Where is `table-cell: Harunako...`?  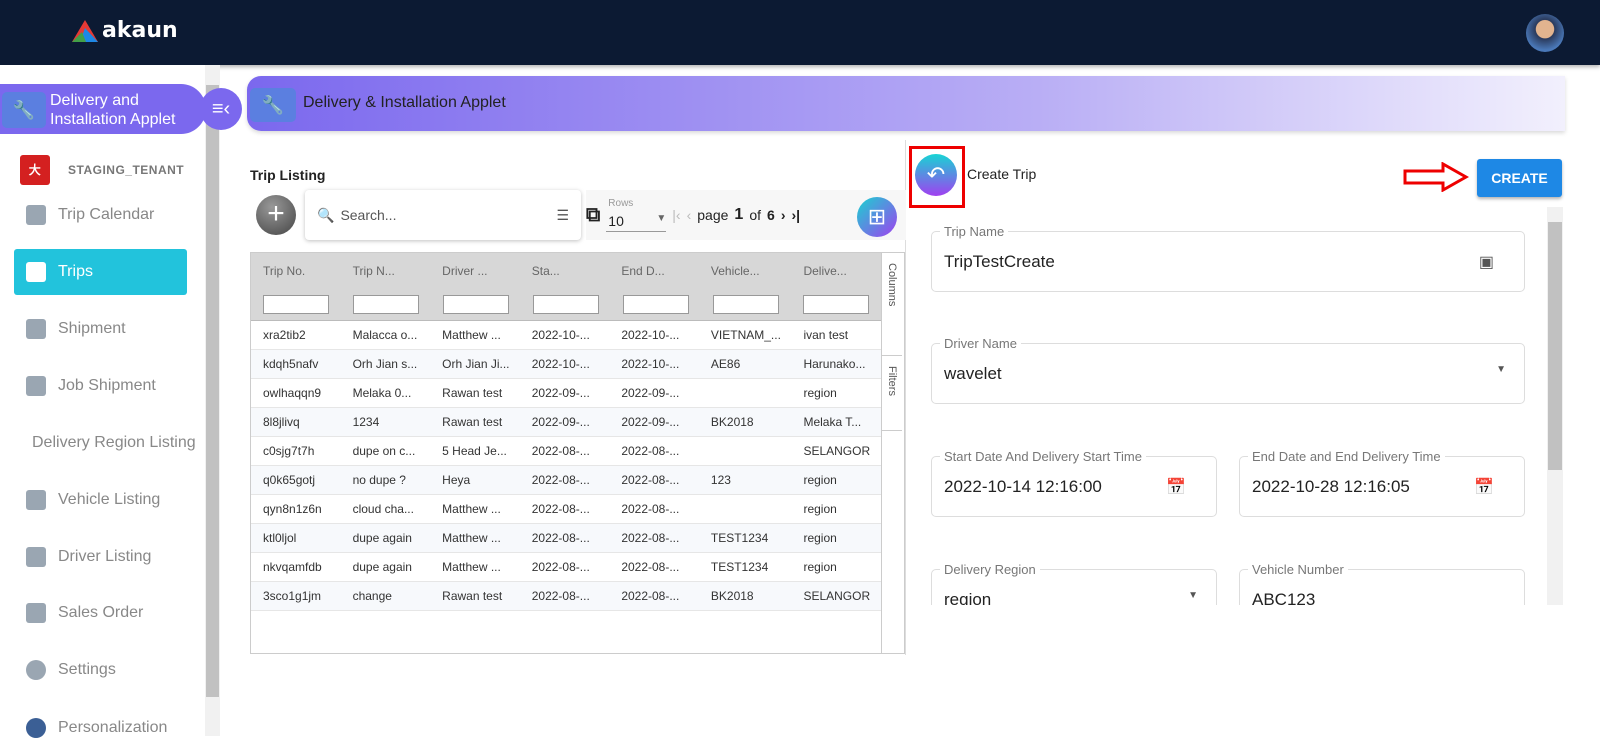 table-cell: Harunako... is located at coordinates (834, 364).